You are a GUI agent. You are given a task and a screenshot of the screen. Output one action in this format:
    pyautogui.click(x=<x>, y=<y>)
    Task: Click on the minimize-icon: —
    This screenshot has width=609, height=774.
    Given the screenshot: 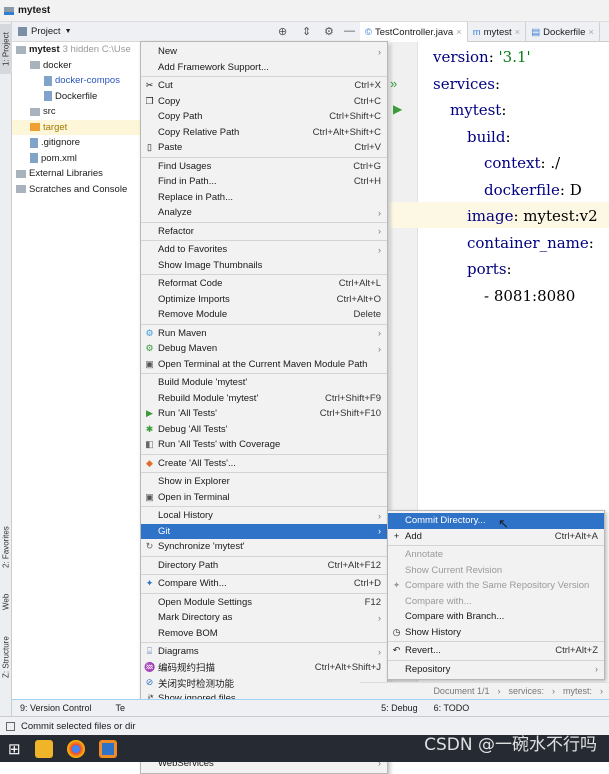 What is the action you would take?
    pyautogui.click(x=349, y=31)
    